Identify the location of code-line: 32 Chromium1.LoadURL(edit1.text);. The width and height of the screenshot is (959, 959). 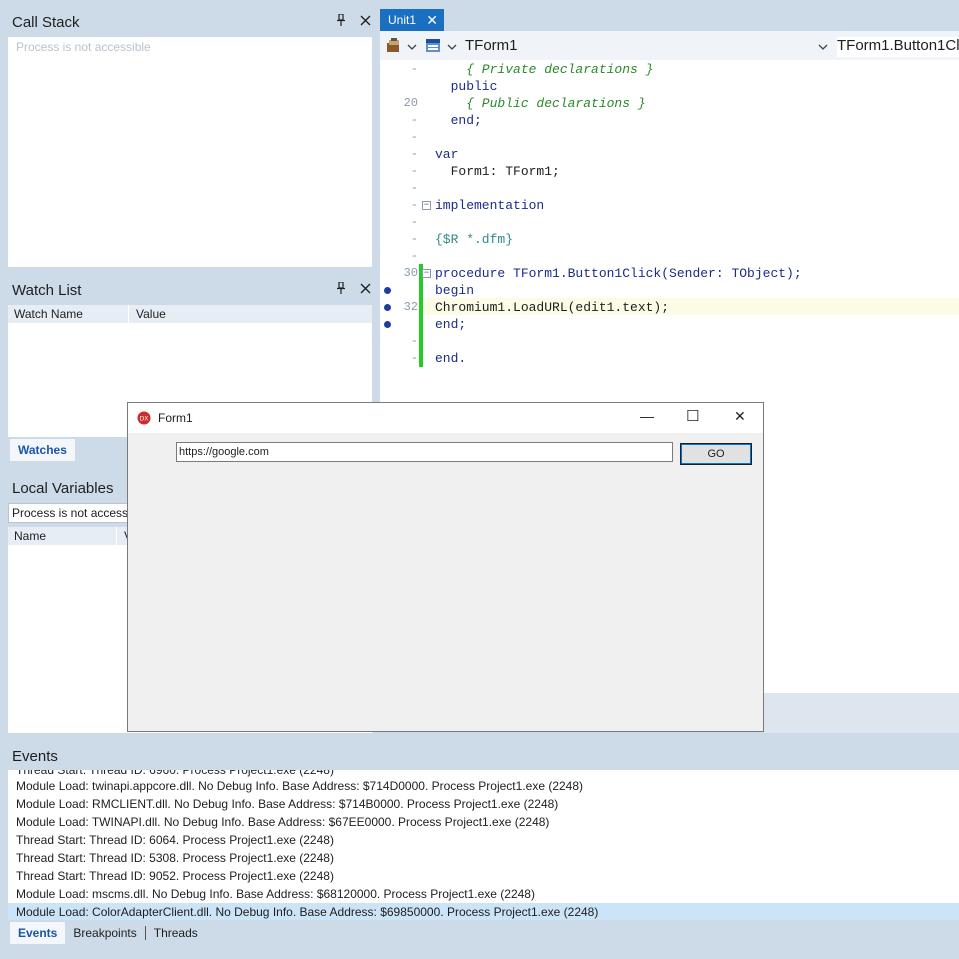
(669, 307).